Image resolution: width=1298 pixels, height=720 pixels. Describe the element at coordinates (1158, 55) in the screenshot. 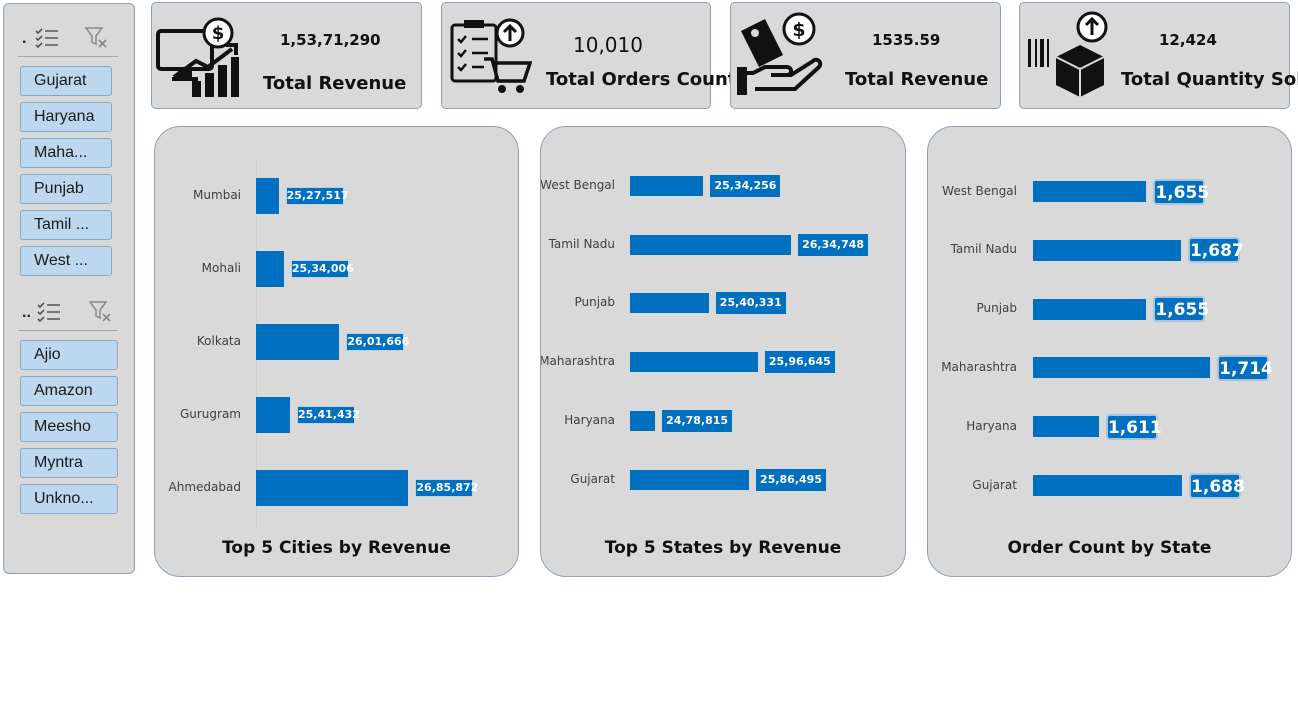

I see `kpi-card-quantity-sold: 12,424 Total Quantity Sold` at that location.